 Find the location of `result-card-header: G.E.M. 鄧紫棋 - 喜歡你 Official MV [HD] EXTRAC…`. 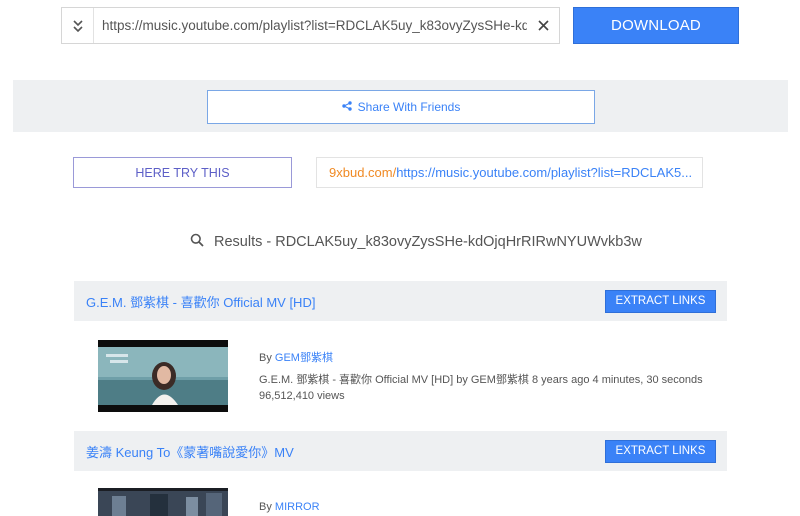

result-card-header: G.E.M. 鄧紫棋 - 喜歡你 Official MV [HD] EXTRAC… is located at coordinates (400, 301).